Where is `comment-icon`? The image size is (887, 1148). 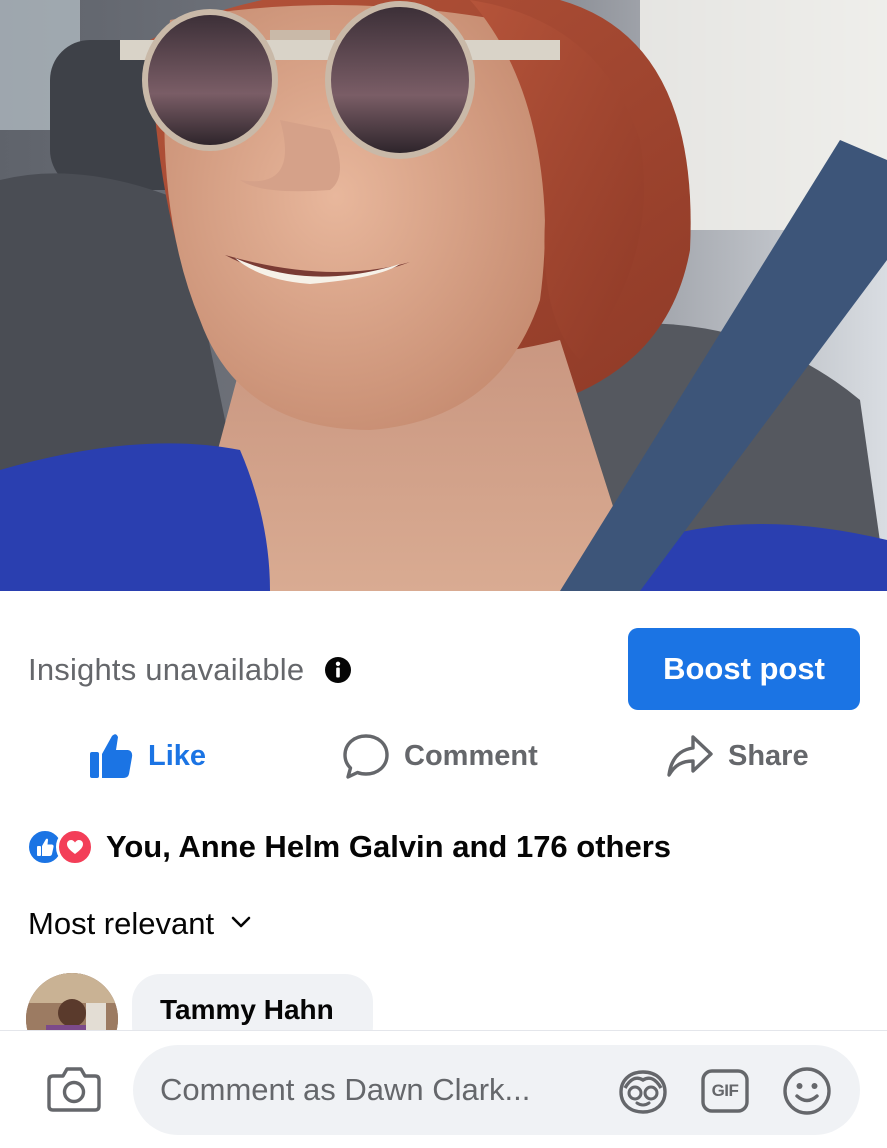
comment-icon is located at coordinates (366, 756).